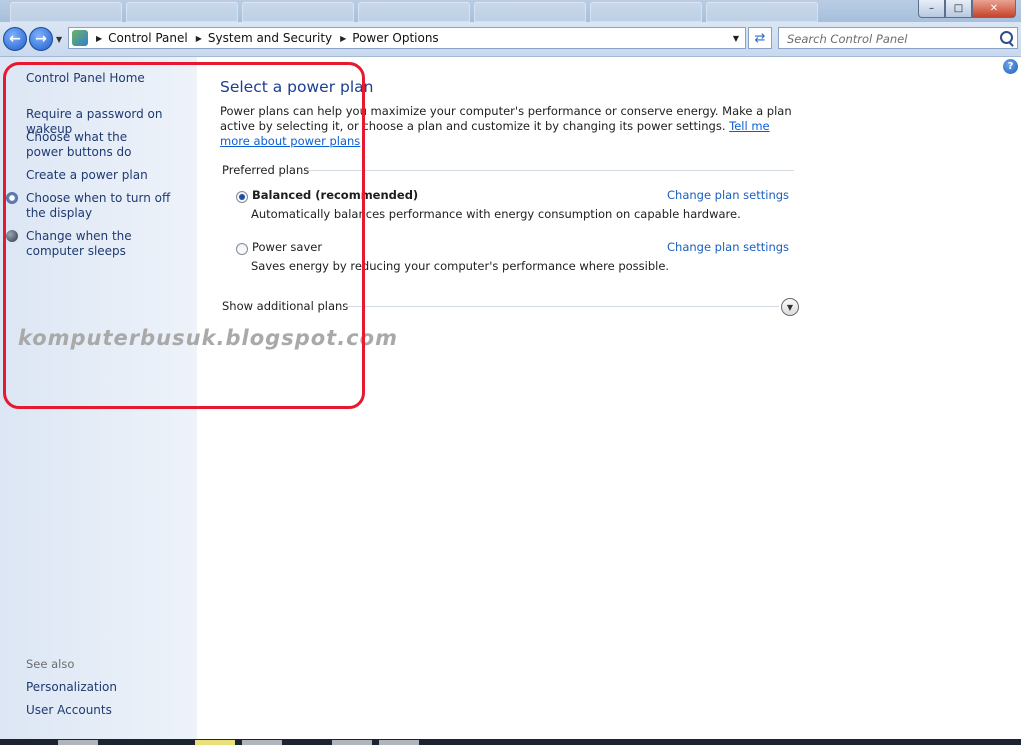 The height and width of the screenshot is (745, 1021). Describe the element at coordinates (1010, 66) in the screenshot. I see `help-icon: ?` at that location.